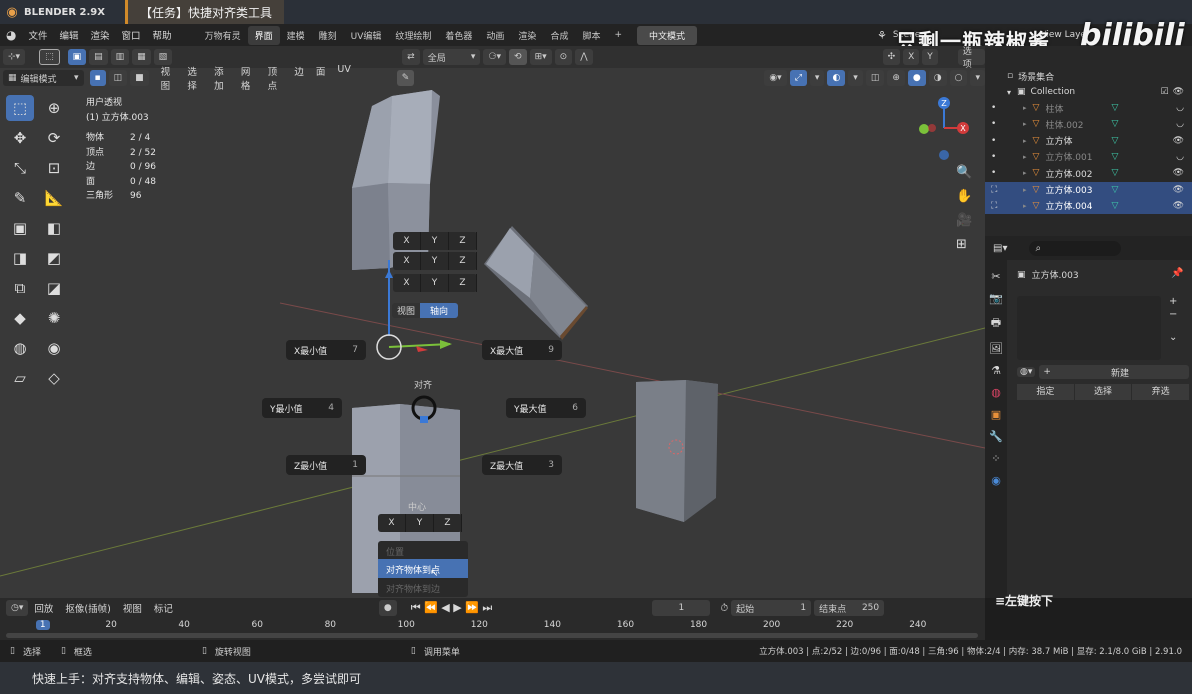  Describe the element at coordinates (891, 57) in the screenshot. I see `xray-axis-x: ✣` at that location.